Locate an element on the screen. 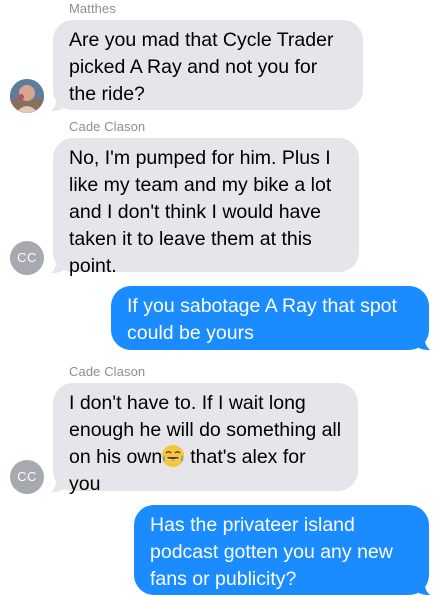  message-text: point. is located at coordinates (93, 266).